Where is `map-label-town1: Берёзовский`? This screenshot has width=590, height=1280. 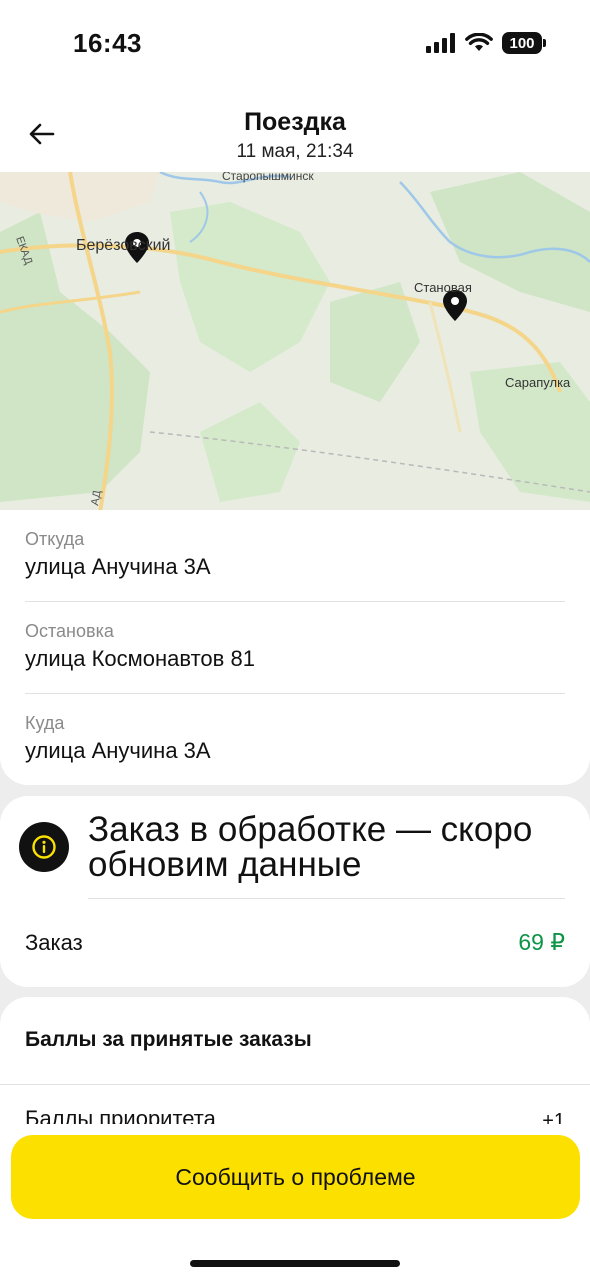 map-label-town1: Берёзовский is located at coordinates (123, 245).